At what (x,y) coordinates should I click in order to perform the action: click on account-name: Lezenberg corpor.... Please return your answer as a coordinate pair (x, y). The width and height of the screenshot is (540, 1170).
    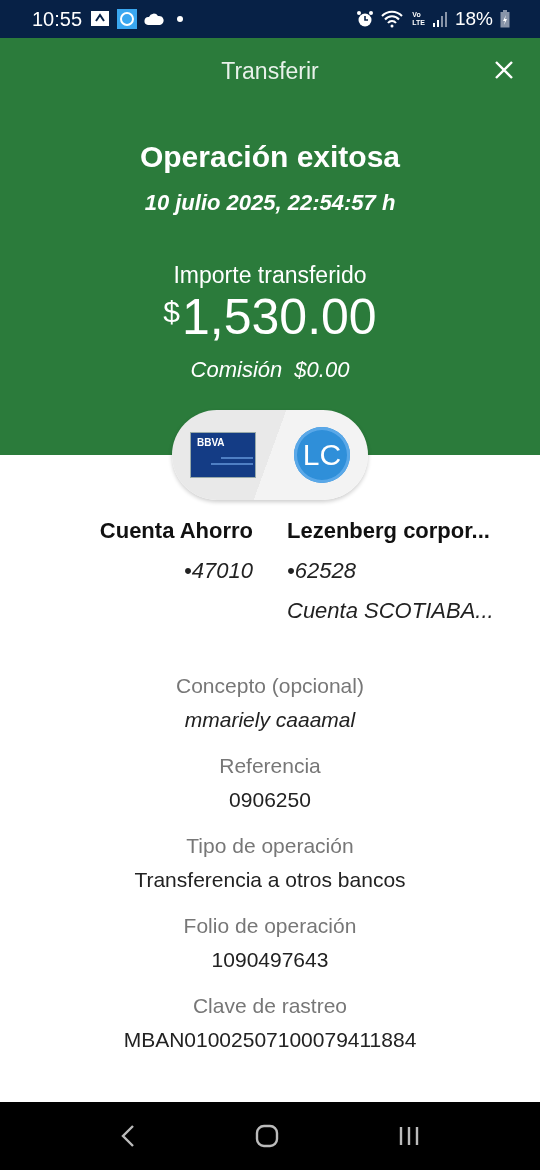
    Looking at the image, I should click on (388, 531).